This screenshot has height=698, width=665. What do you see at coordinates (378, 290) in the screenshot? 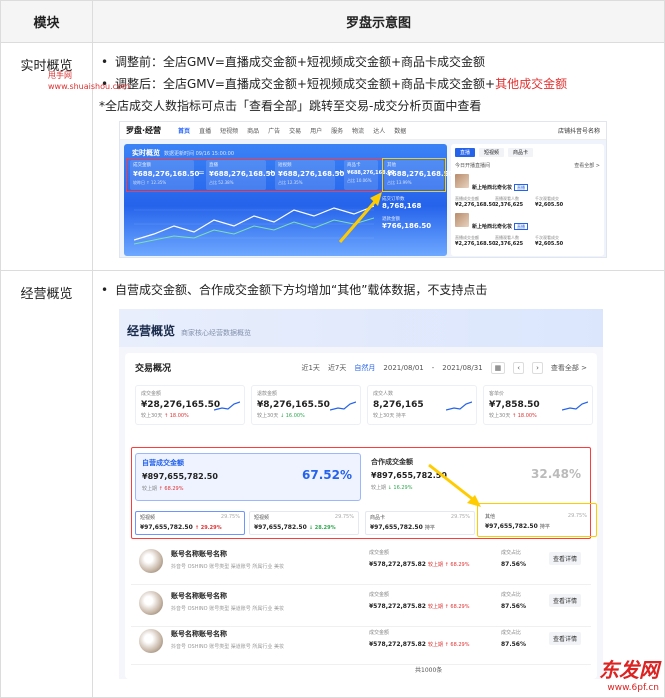
I see `bullet-business: 自营成交金额、合作成交金额下方均增加“其他”载体数据，不支持点击` at bounding box center [378, 290].